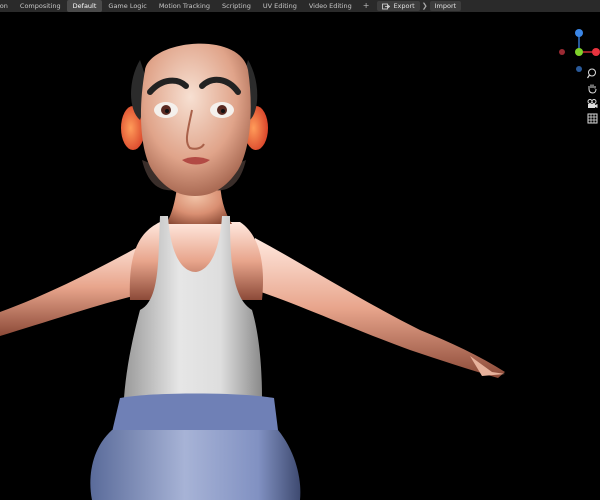 The height and width of the screenshot is (500, 600). I want to click on neg-x-axis-icon, so click(562, 52).